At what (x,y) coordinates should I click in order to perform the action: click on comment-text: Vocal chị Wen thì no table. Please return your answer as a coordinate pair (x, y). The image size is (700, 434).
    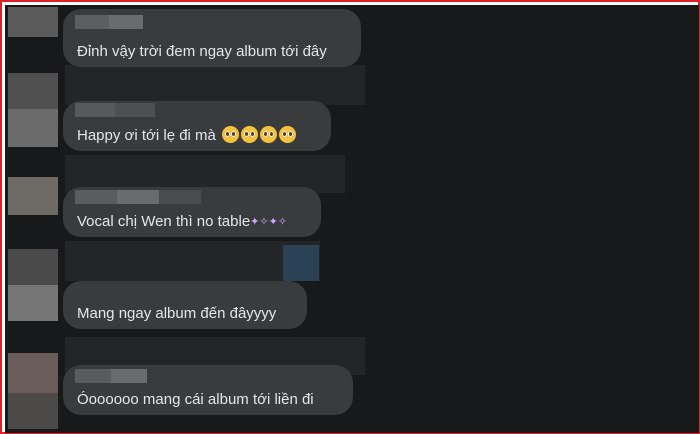
    Looking at the image, I should click on (164, 221).